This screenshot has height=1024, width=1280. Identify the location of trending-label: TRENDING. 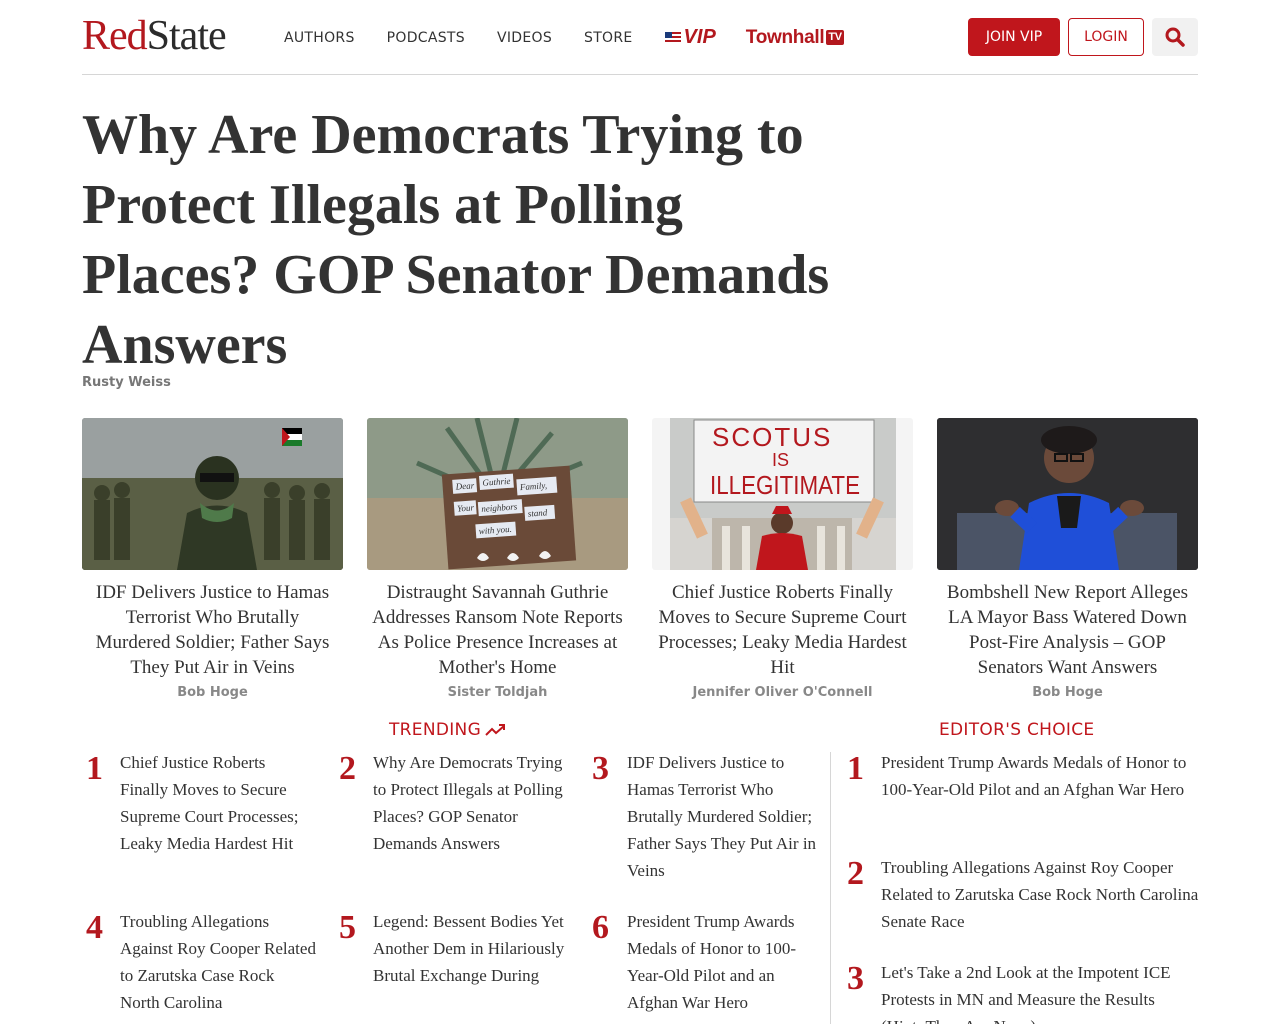
(435, 730).